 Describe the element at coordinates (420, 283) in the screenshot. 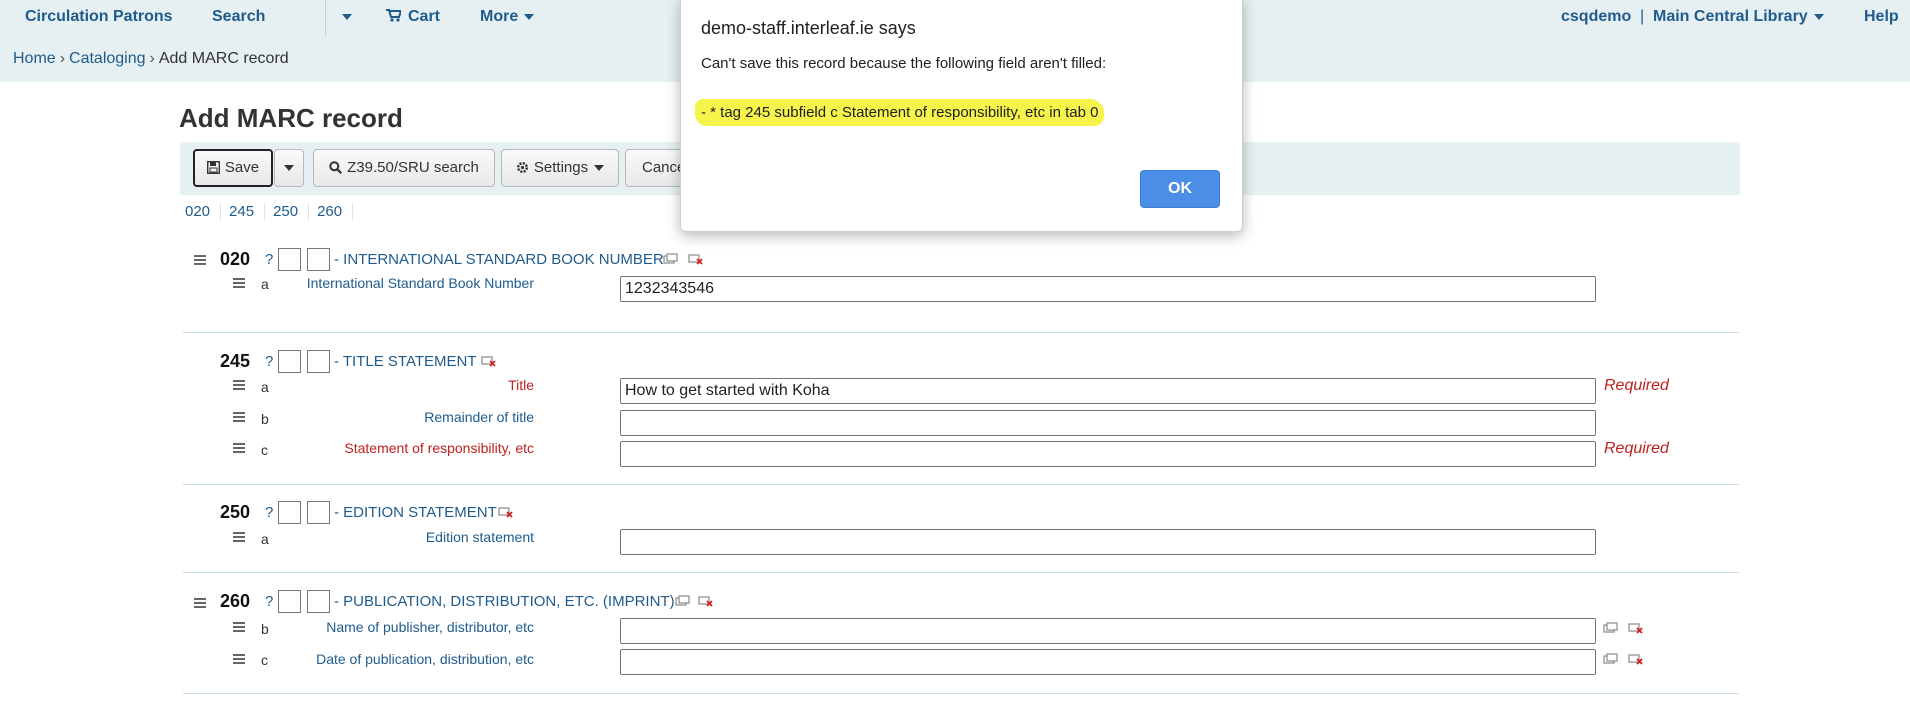

I see `subfield-label-isbn: International Standard Book Number` at that location.